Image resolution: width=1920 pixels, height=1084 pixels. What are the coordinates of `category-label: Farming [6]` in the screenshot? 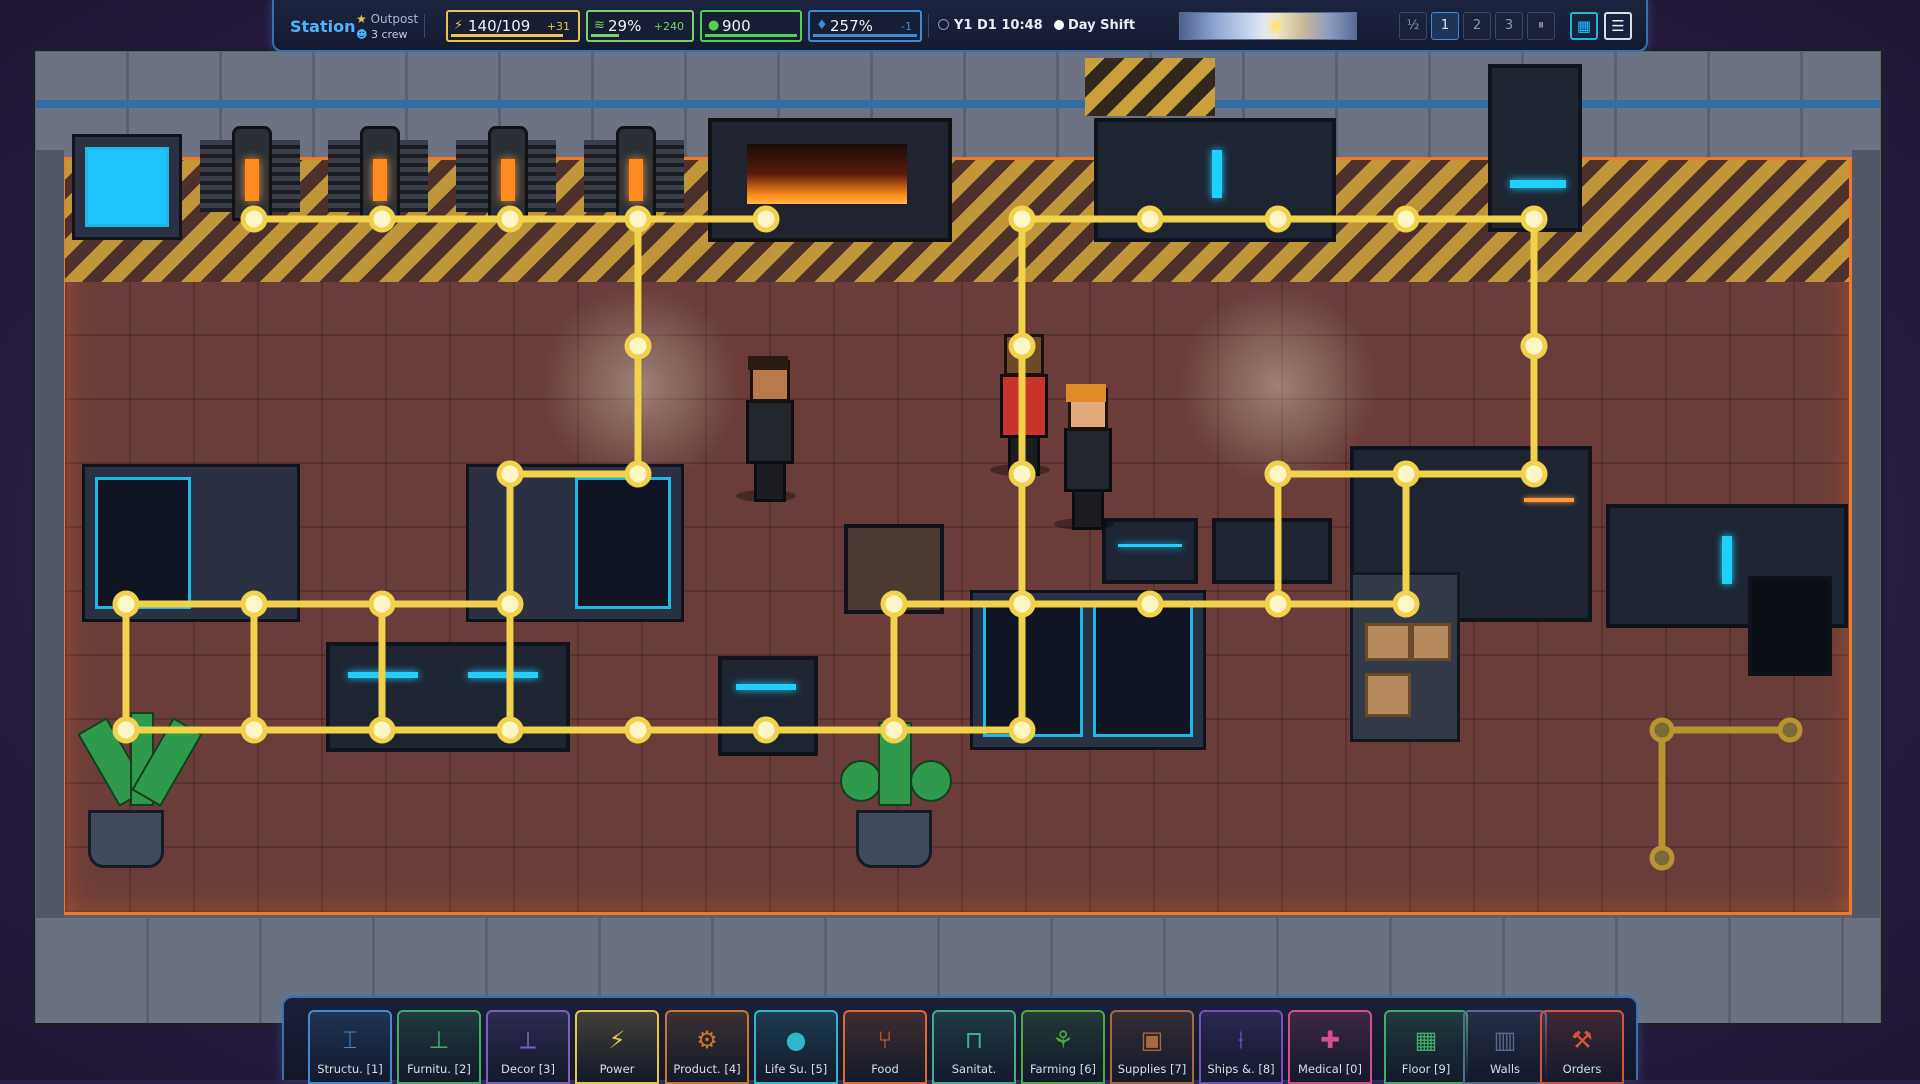 It's located at (1063, 1069).